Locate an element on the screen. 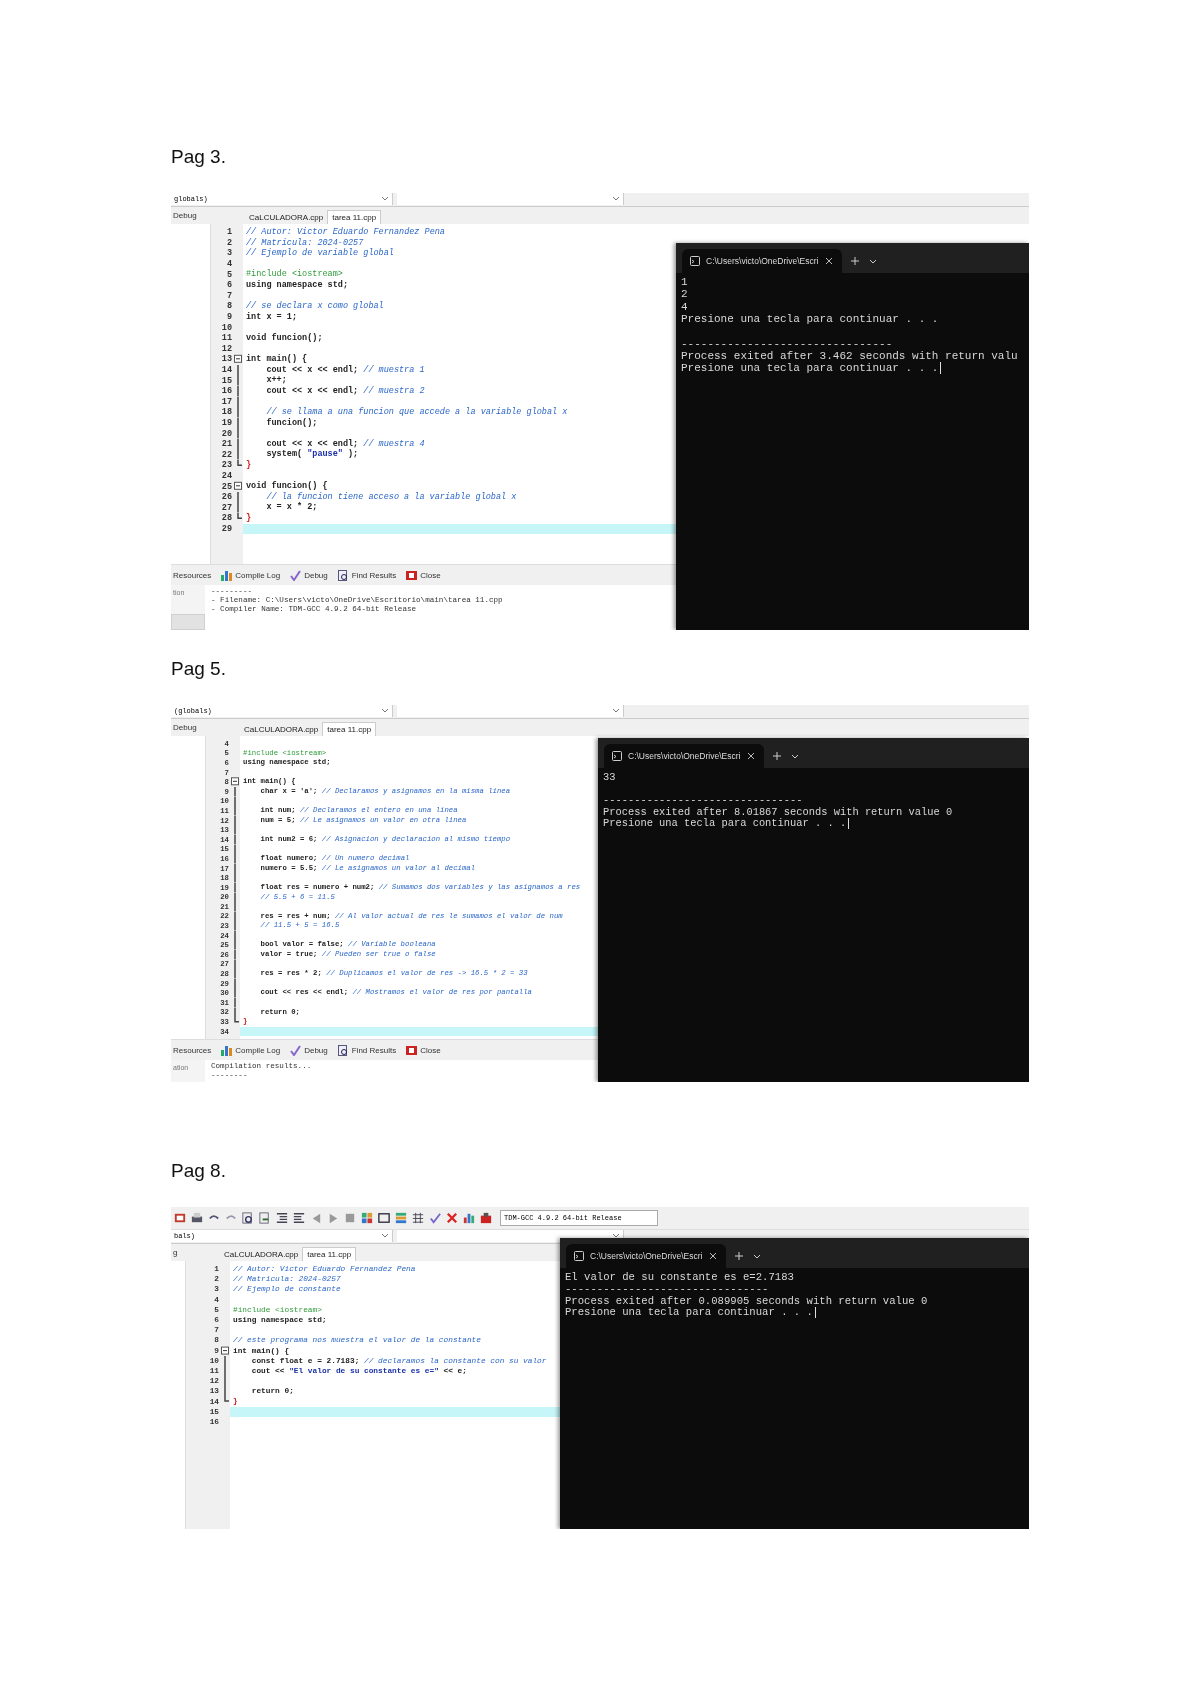 The image size is (1200, 1696). line-number: 12 is located at coordinates (226, 348).